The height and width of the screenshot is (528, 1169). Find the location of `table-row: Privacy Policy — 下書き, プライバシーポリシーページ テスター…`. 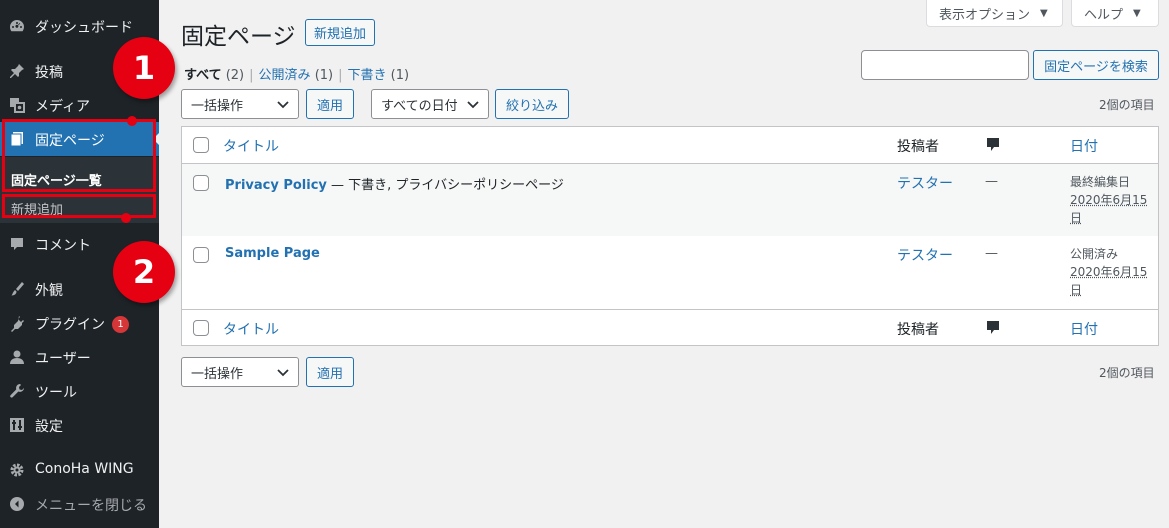

table-row: Privacy Policy — 下書き, プライバシーポリシーページ テスター… is located at coordinates (670, 200).